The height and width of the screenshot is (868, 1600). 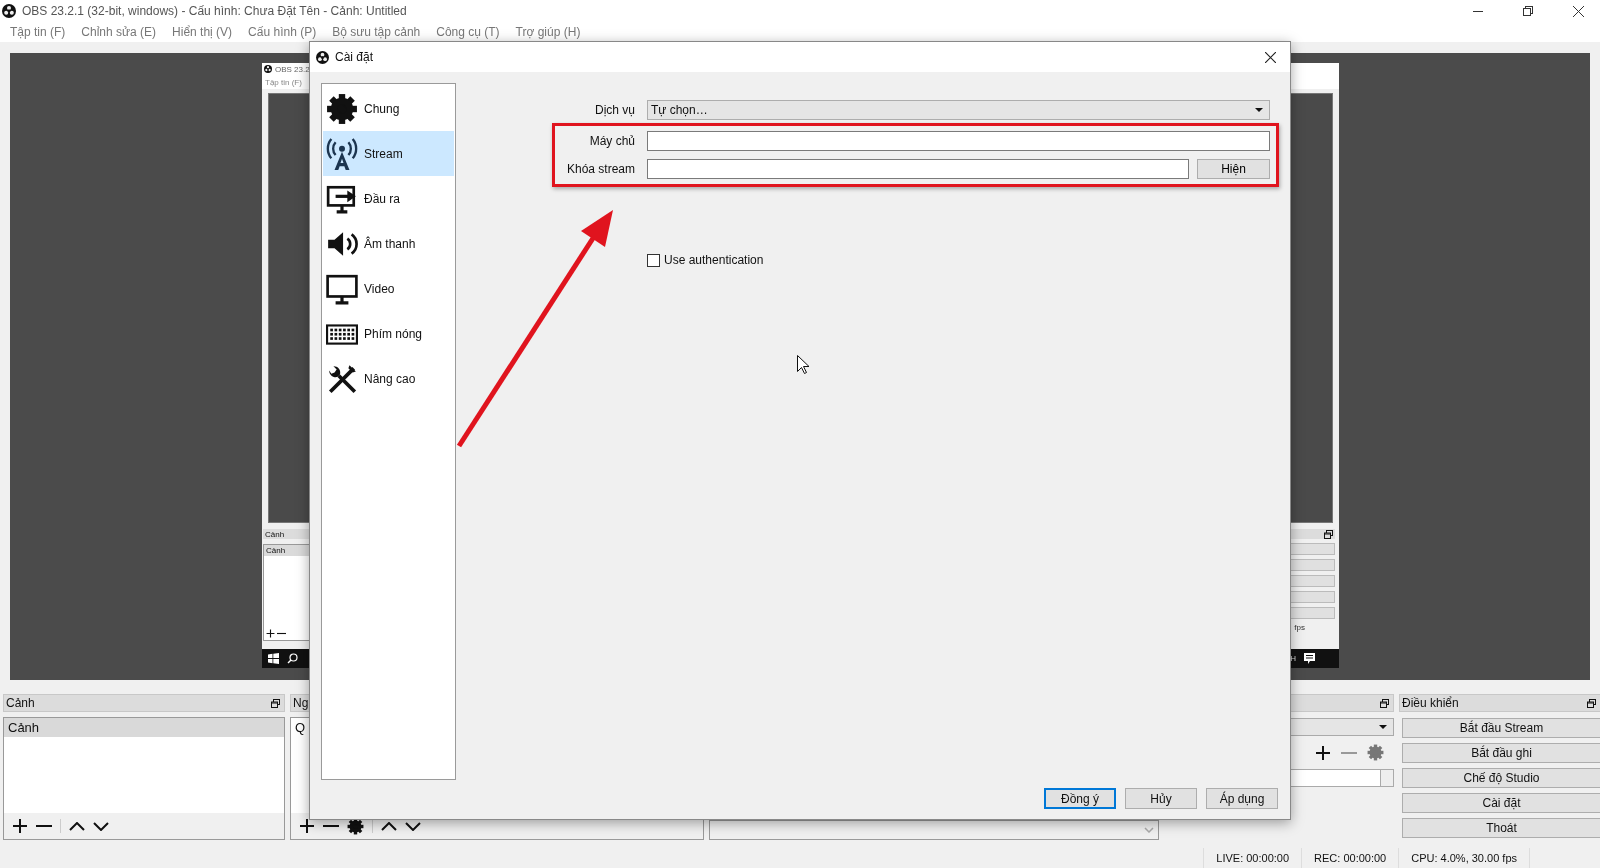 What do you see at coordinates (273, 658) in the screenshot?
I see `windows-icon` at bounding box center [273, 658].